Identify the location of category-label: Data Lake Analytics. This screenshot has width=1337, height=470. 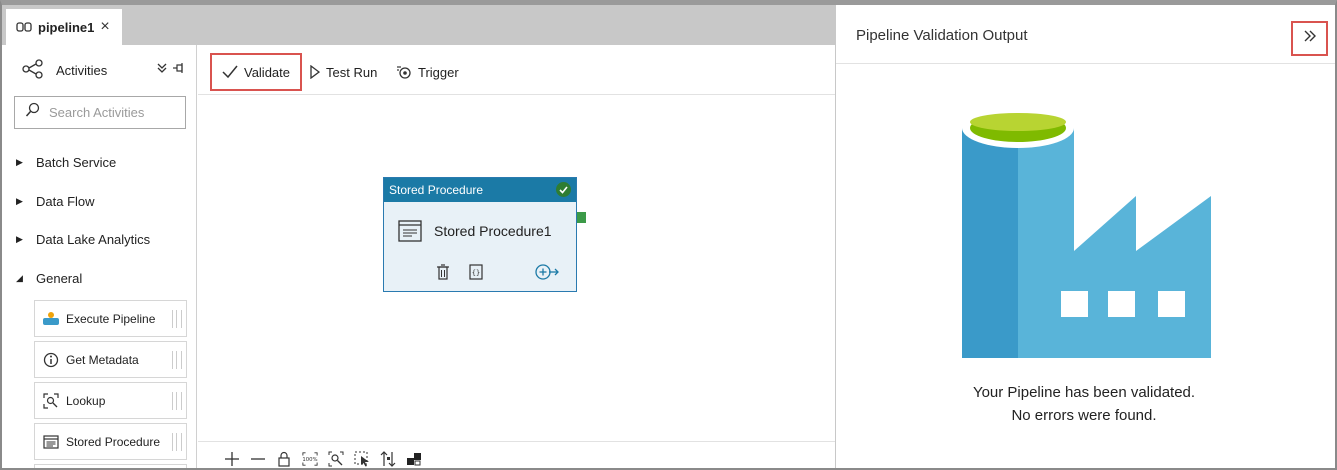
(93, 239).